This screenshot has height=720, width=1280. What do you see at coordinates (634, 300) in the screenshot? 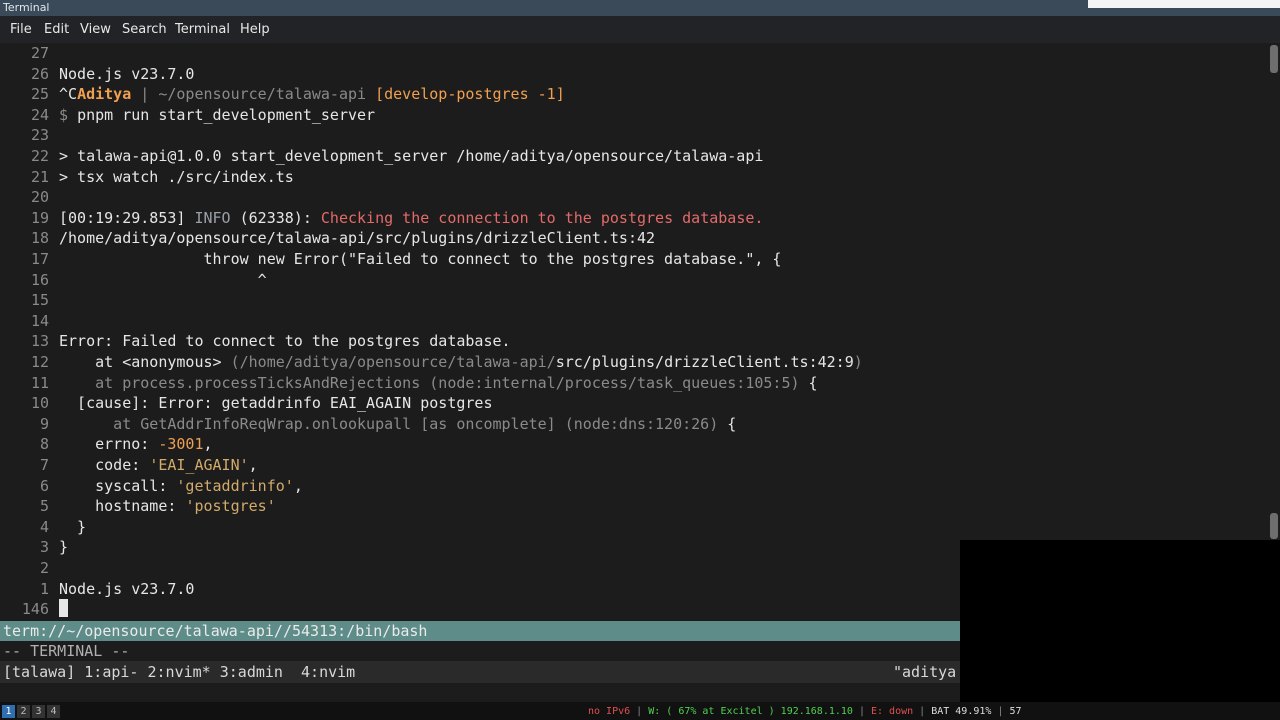
I see `terminal-line: 15` at bounding box center [634, 300].